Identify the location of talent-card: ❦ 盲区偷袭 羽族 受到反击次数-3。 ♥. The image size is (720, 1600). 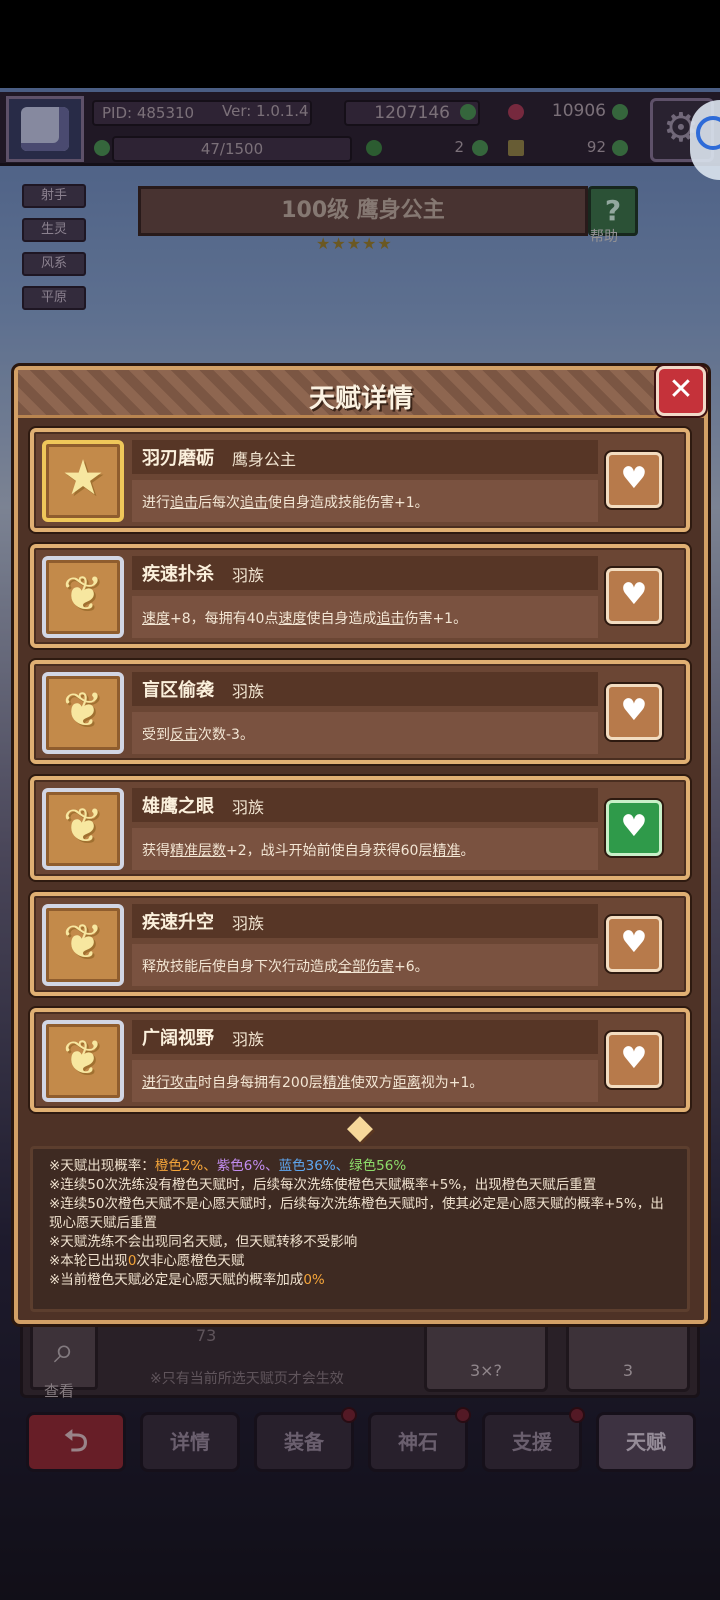
(360, 712).